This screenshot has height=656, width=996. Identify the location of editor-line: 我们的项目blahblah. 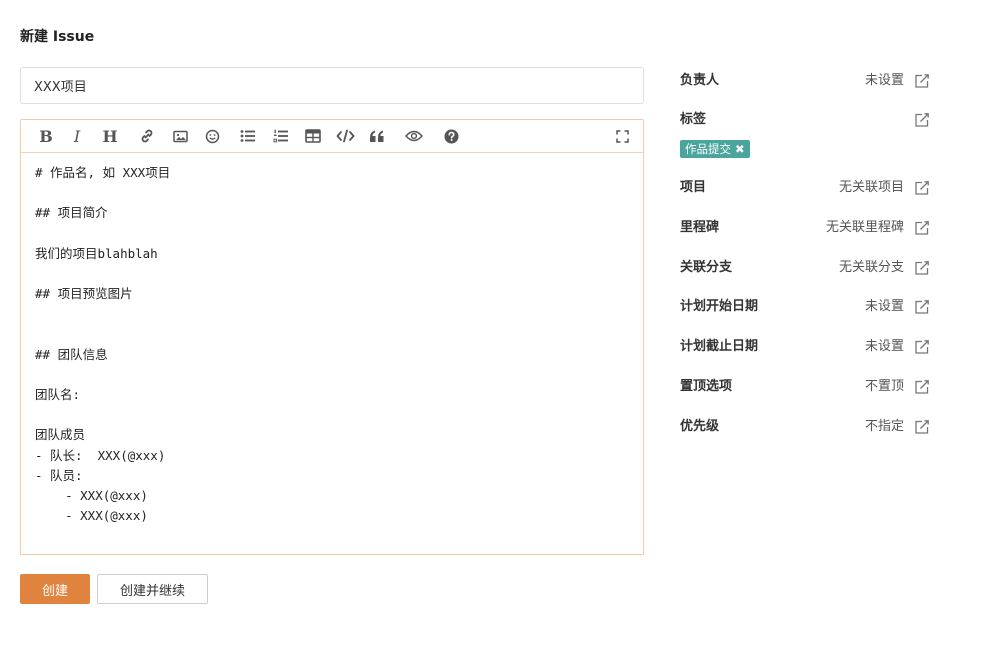
(96, 253).